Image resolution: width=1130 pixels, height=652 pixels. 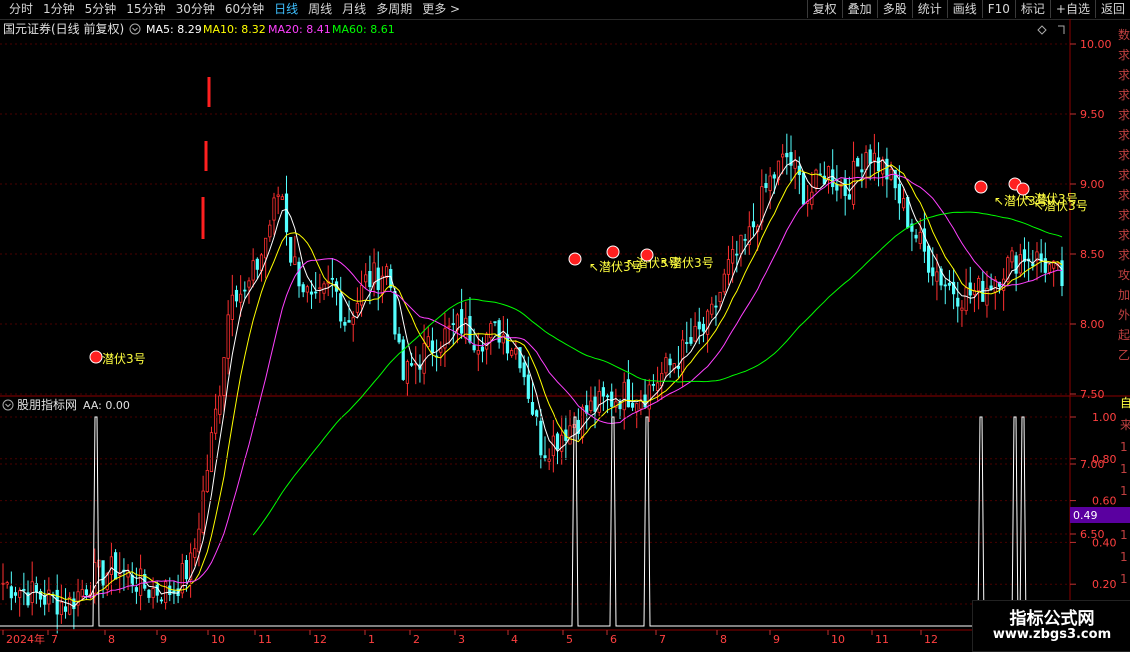 What do you see at coordinates (59, 9) in the screenshot?
I see `tab-1: 1分钟` at bounding box center [59, 9].